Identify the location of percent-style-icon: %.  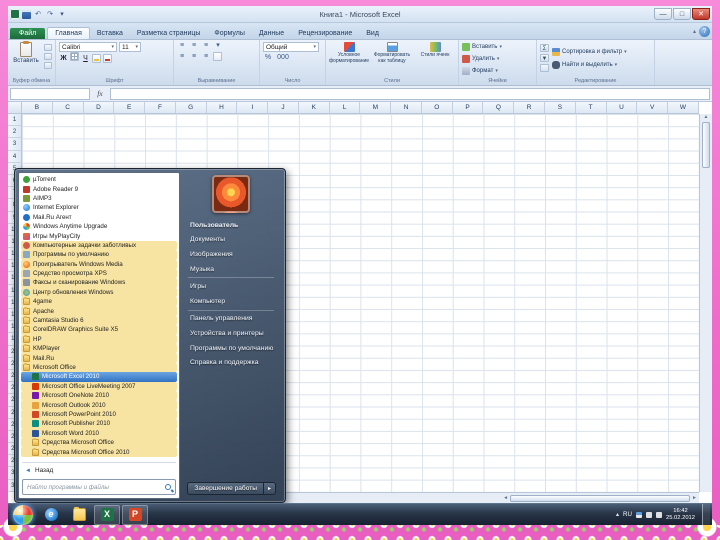
(268, 58).